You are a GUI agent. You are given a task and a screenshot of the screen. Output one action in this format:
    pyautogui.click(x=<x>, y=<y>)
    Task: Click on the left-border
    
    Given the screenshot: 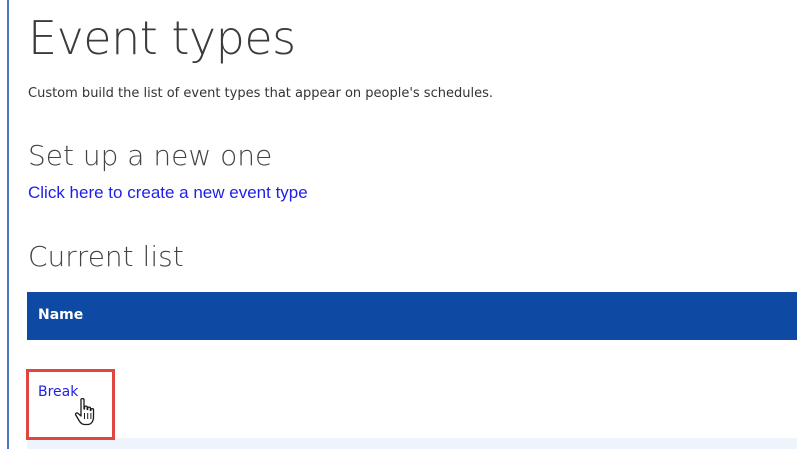 What is the action you would take?
    pyautogui.click(x=8, y=224)
    